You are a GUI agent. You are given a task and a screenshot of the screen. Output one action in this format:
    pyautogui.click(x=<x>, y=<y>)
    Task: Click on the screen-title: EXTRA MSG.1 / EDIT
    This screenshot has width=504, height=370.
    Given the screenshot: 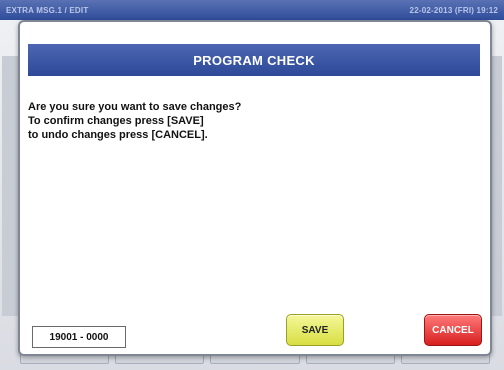 What is the action you would take?
    pyautogui.click(x=47, y=10)
    